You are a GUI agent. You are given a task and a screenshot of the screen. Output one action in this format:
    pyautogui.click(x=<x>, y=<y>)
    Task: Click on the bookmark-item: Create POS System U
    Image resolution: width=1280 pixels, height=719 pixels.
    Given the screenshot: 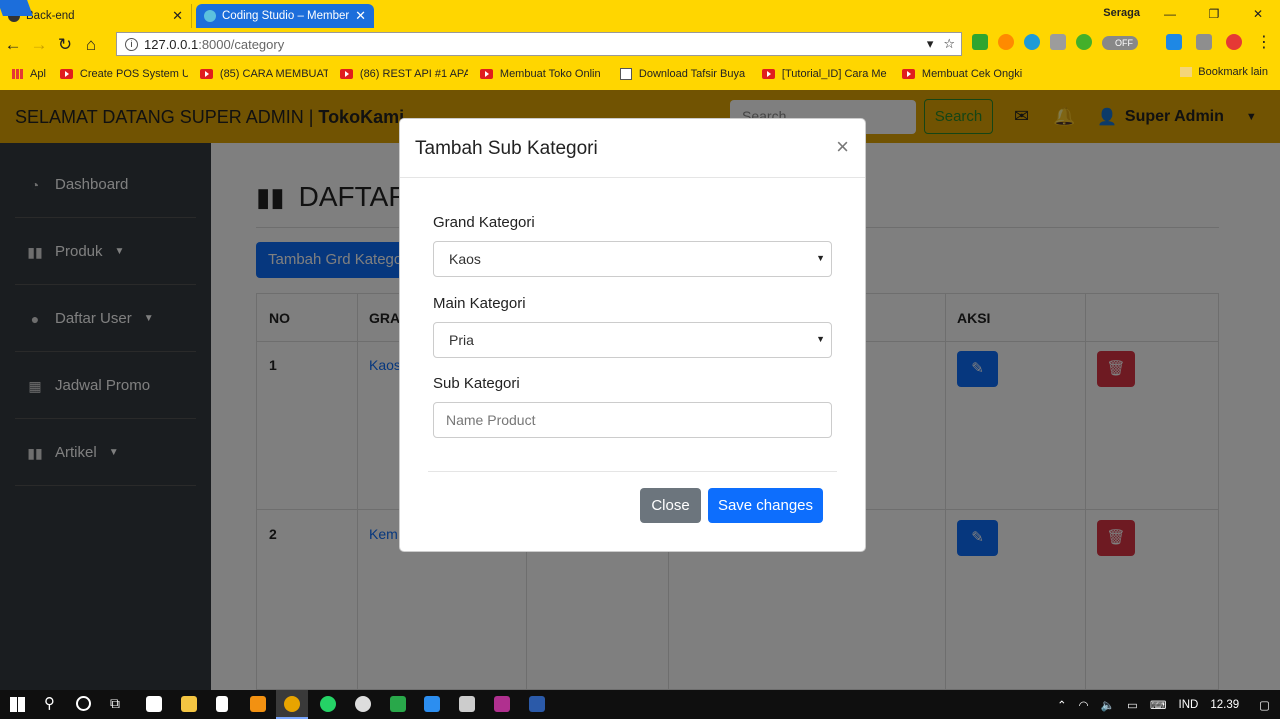 What is the action you would take?
    pyautogui.click(x=123, y=74)
    